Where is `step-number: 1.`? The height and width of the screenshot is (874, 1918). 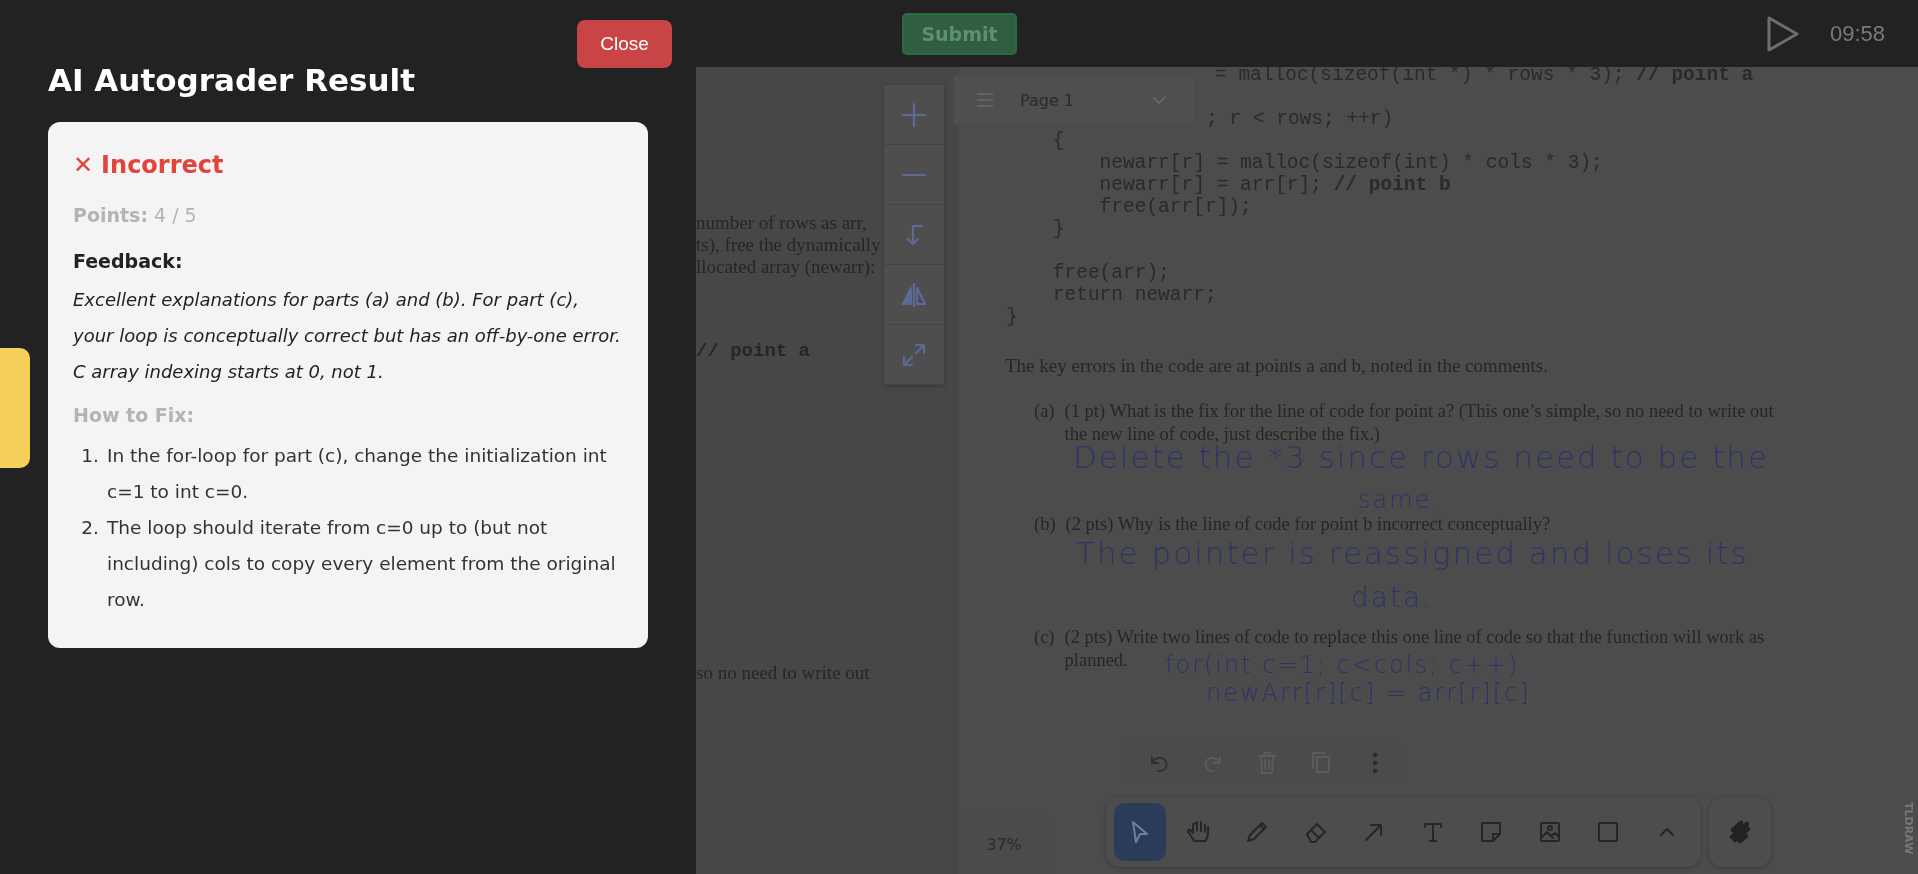 step-number: 1. is located at coordinates (89, 456).